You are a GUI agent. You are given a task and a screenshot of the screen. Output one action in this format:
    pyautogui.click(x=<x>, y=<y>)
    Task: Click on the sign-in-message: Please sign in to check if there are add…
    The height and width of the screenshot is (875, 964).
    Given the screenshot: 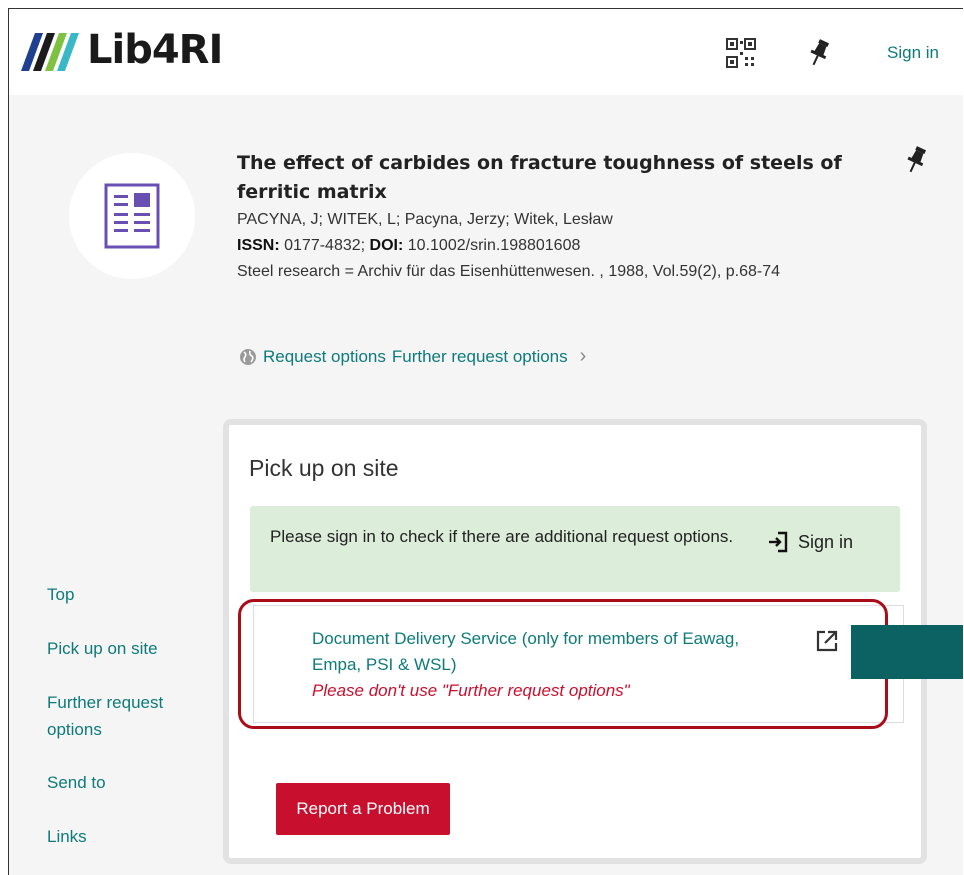 What is the action you would take?
    pyautogui.click(x=502, y=536)
    